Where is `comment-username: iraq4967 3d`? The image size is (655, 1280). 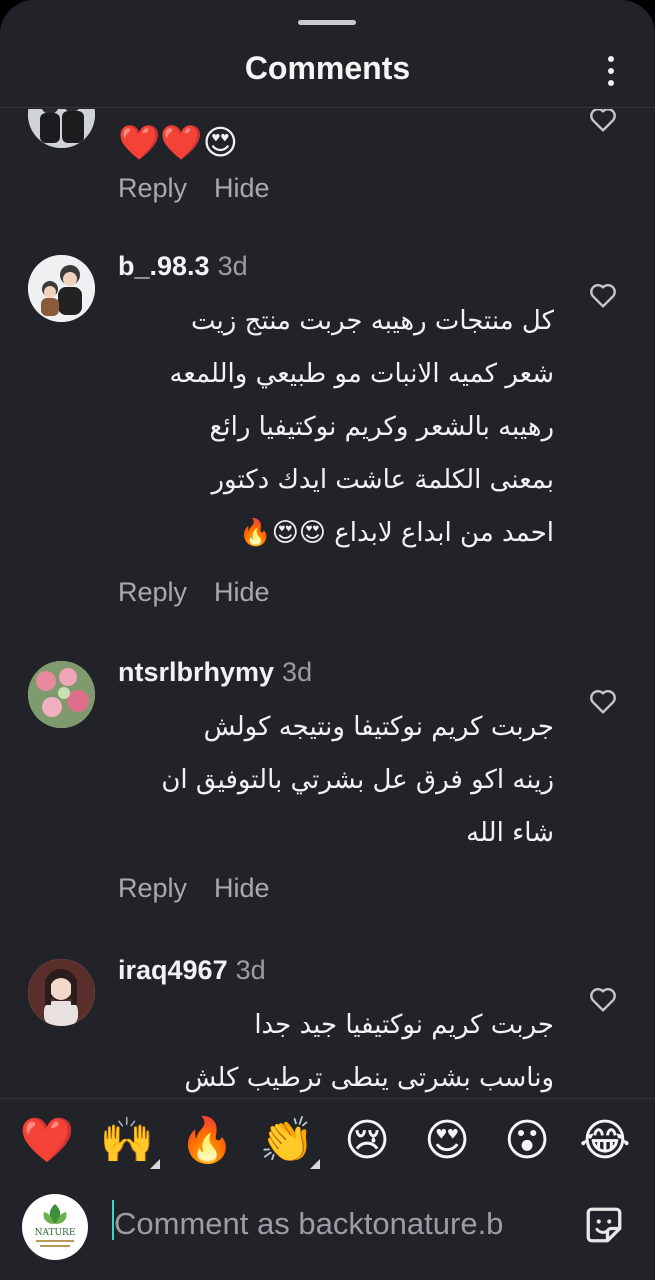
comment-username: iraq4967 3d is located at coordinates (192, 970).